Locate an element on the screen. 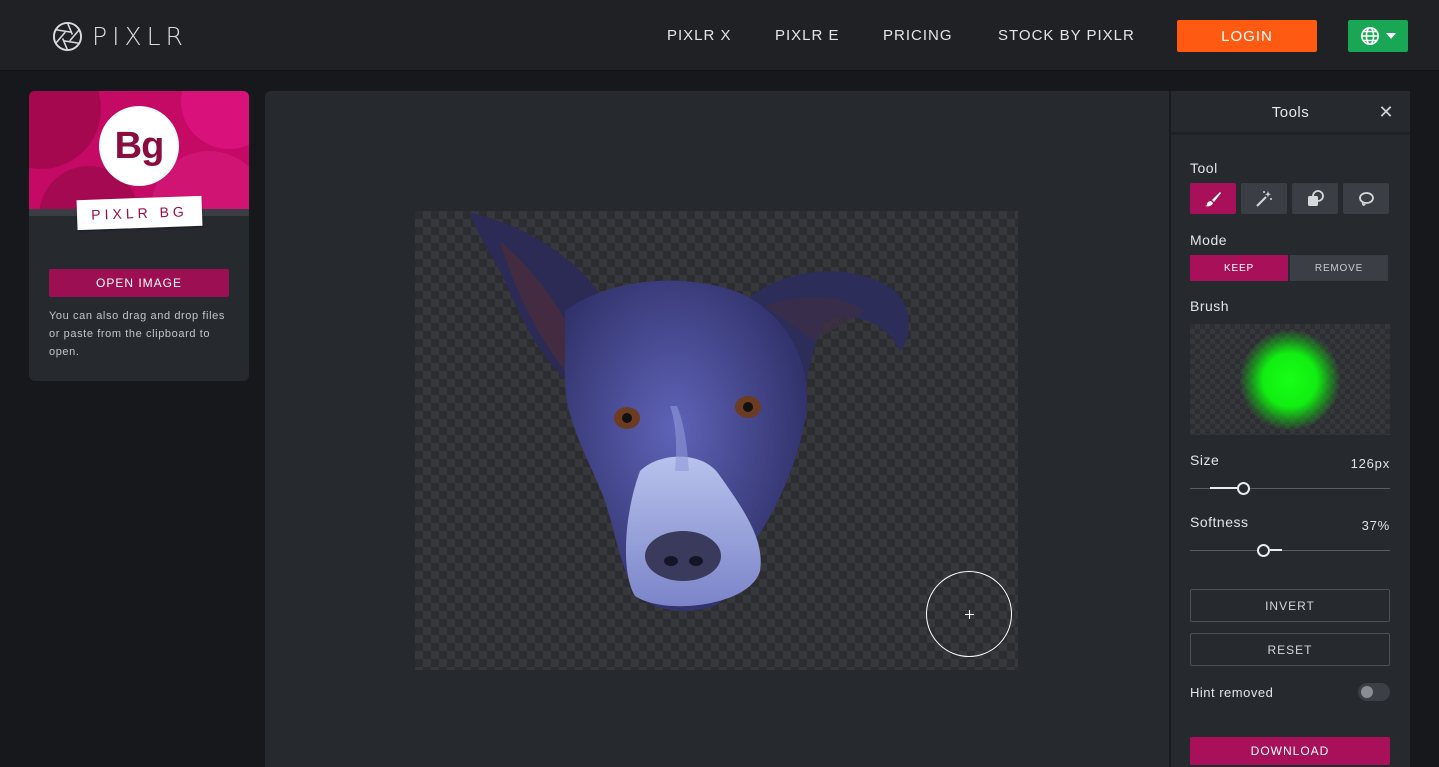 The image size is (1439, 767). tools-header: Tools ✕ is located at coordinates (1290, 113).